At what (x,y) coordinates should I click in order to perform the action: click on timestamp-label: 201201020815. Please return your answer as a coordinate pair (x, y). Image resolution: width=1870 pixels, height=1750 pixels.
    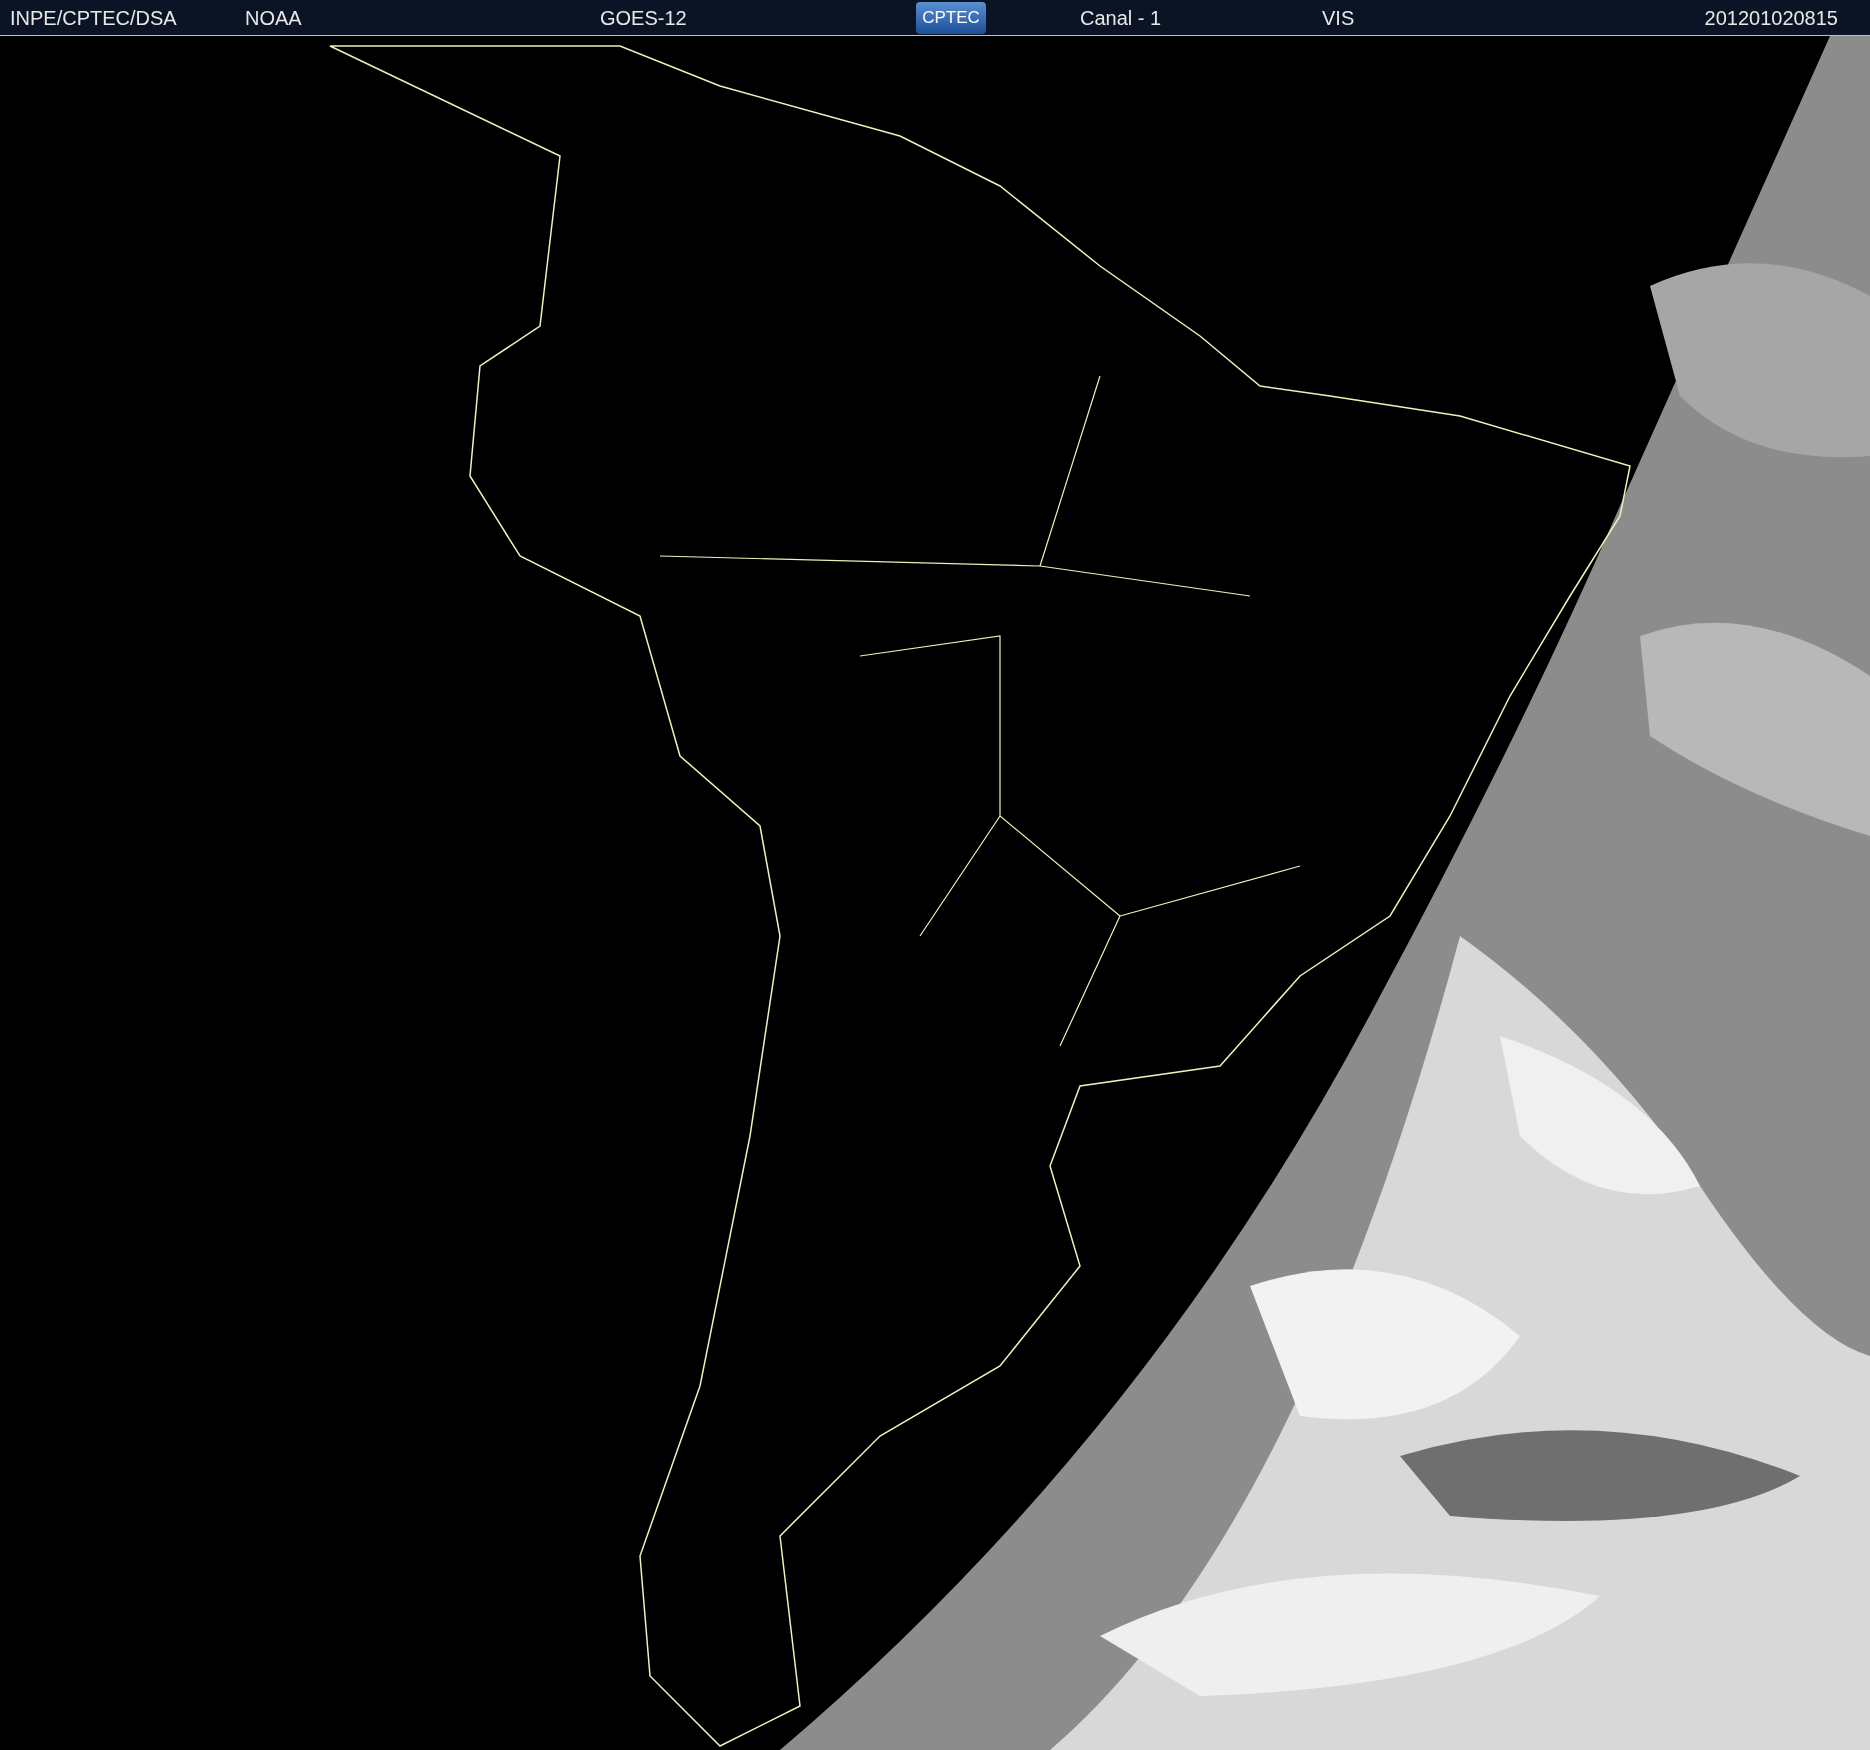
    Looking at the image, I should click on (1771, 18).